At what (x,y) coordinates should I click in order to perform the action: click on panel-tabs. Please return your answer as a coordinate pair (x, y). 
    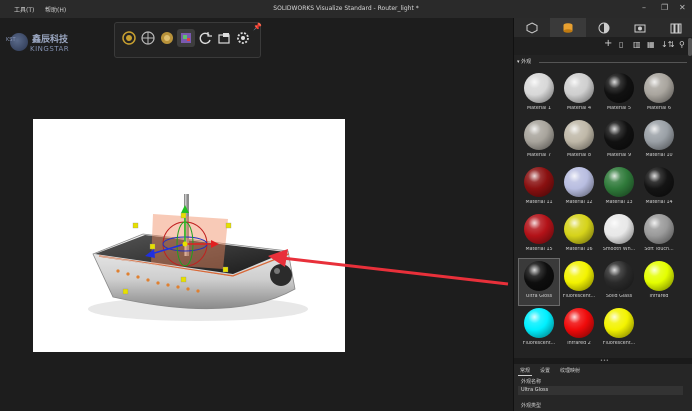
    Looking at the image, I should click on (603, 27).